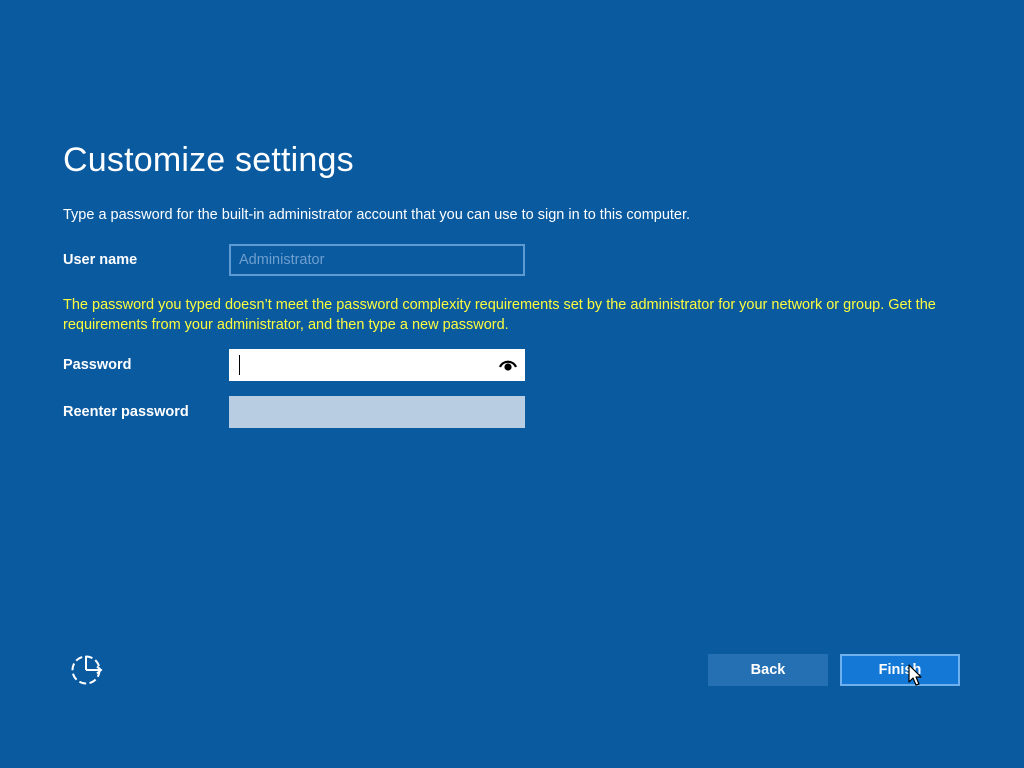 This screenshot has width=1024, height=768. Describe the element at coordinates (208, 160) in the screenshot. I see `page-title: Customize settings` at that location.